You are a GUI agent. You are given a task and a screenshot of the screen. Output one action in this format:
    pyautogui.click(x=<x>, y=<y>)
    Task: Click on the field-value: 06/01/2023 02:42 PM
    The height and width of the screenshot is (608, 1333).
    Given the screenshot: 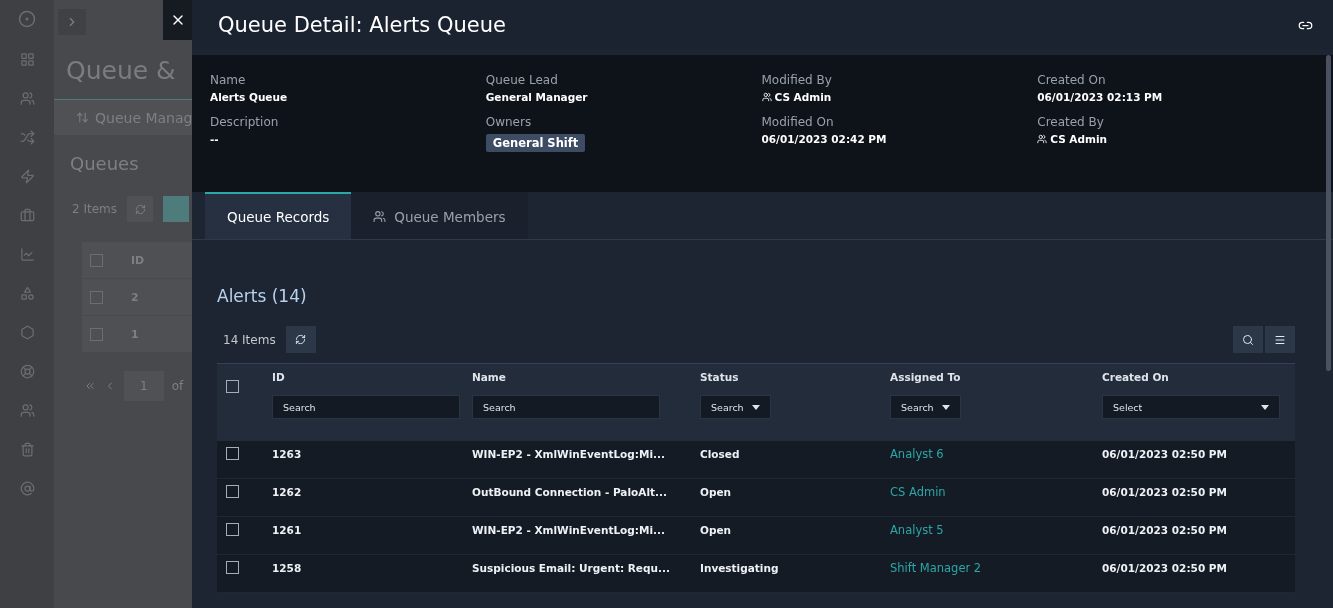 What is the action you would take?
    pyautogui.click(x=824, y=139)
    